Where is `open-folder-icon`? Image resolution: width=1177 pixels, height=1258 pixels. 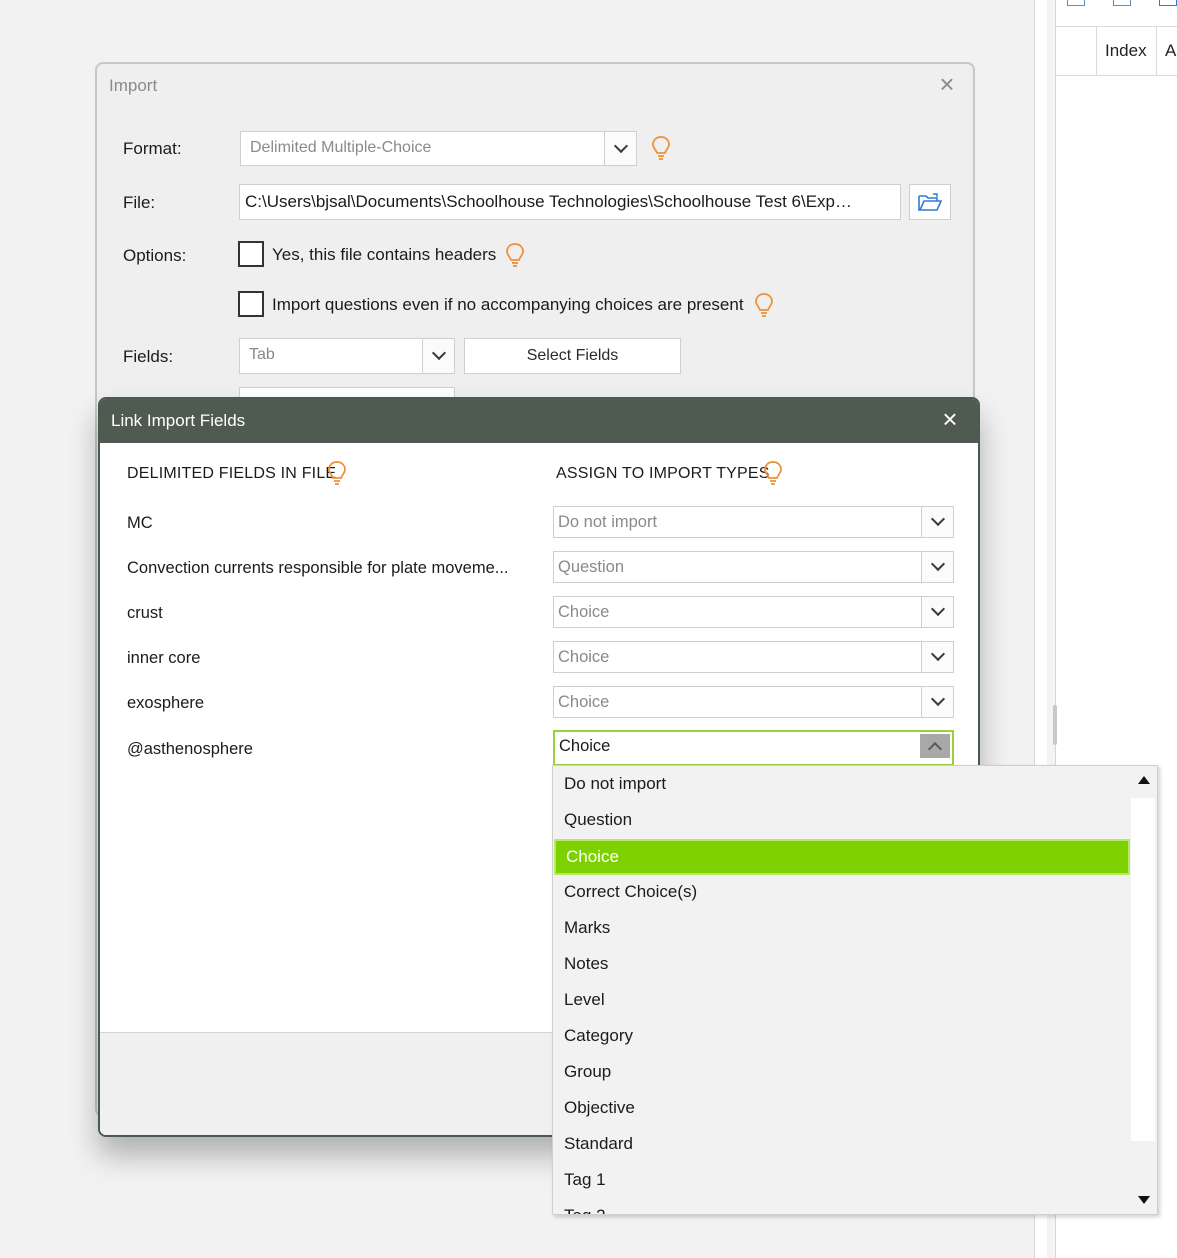
open-folder-icon is located at coordinates (930, 202).